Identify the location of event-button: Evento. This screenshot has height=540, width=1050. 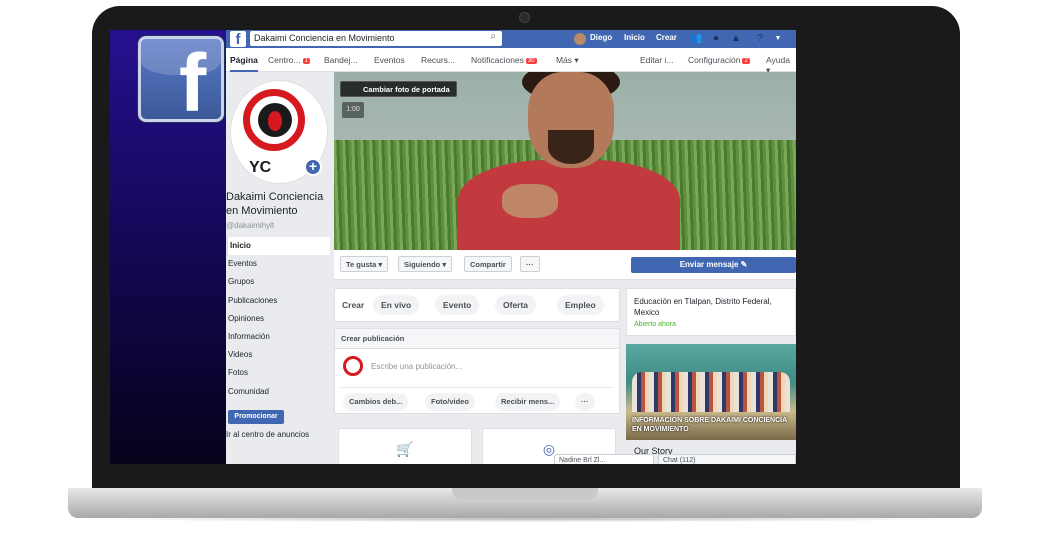
(457, 305).